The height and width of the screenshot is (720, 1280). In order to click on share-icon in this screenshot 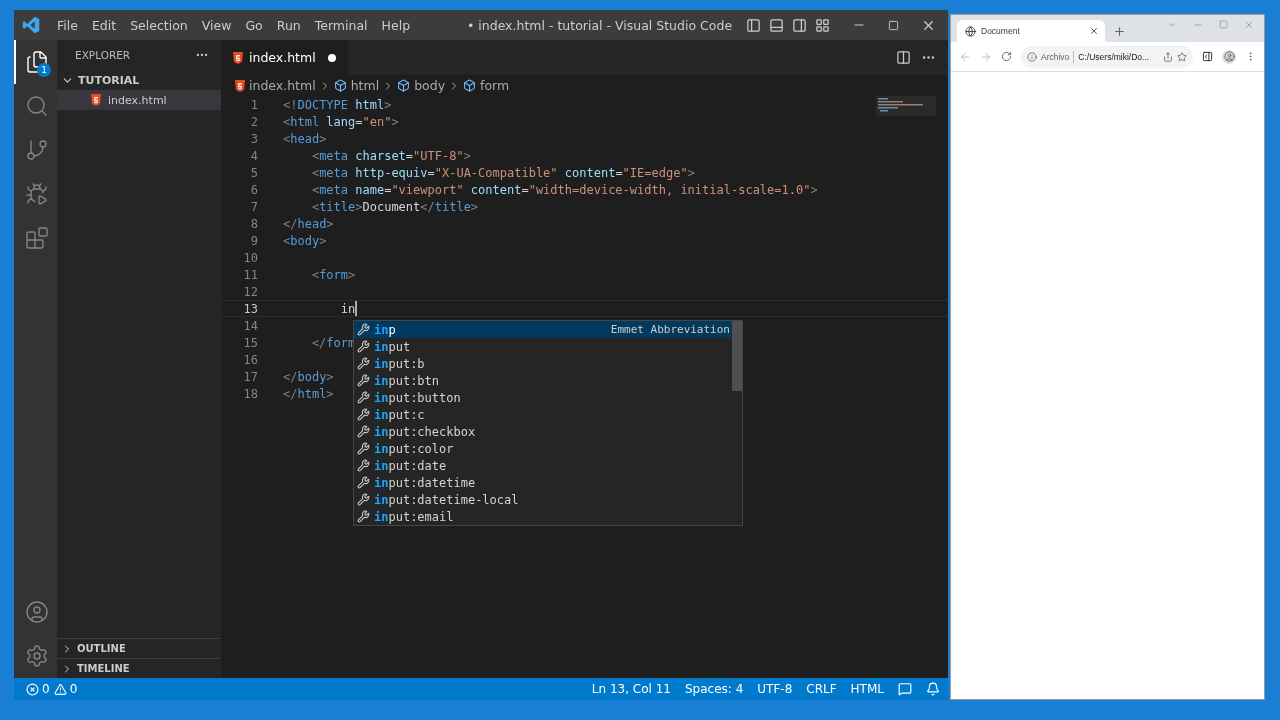, I will do `click(1168, 56)`.